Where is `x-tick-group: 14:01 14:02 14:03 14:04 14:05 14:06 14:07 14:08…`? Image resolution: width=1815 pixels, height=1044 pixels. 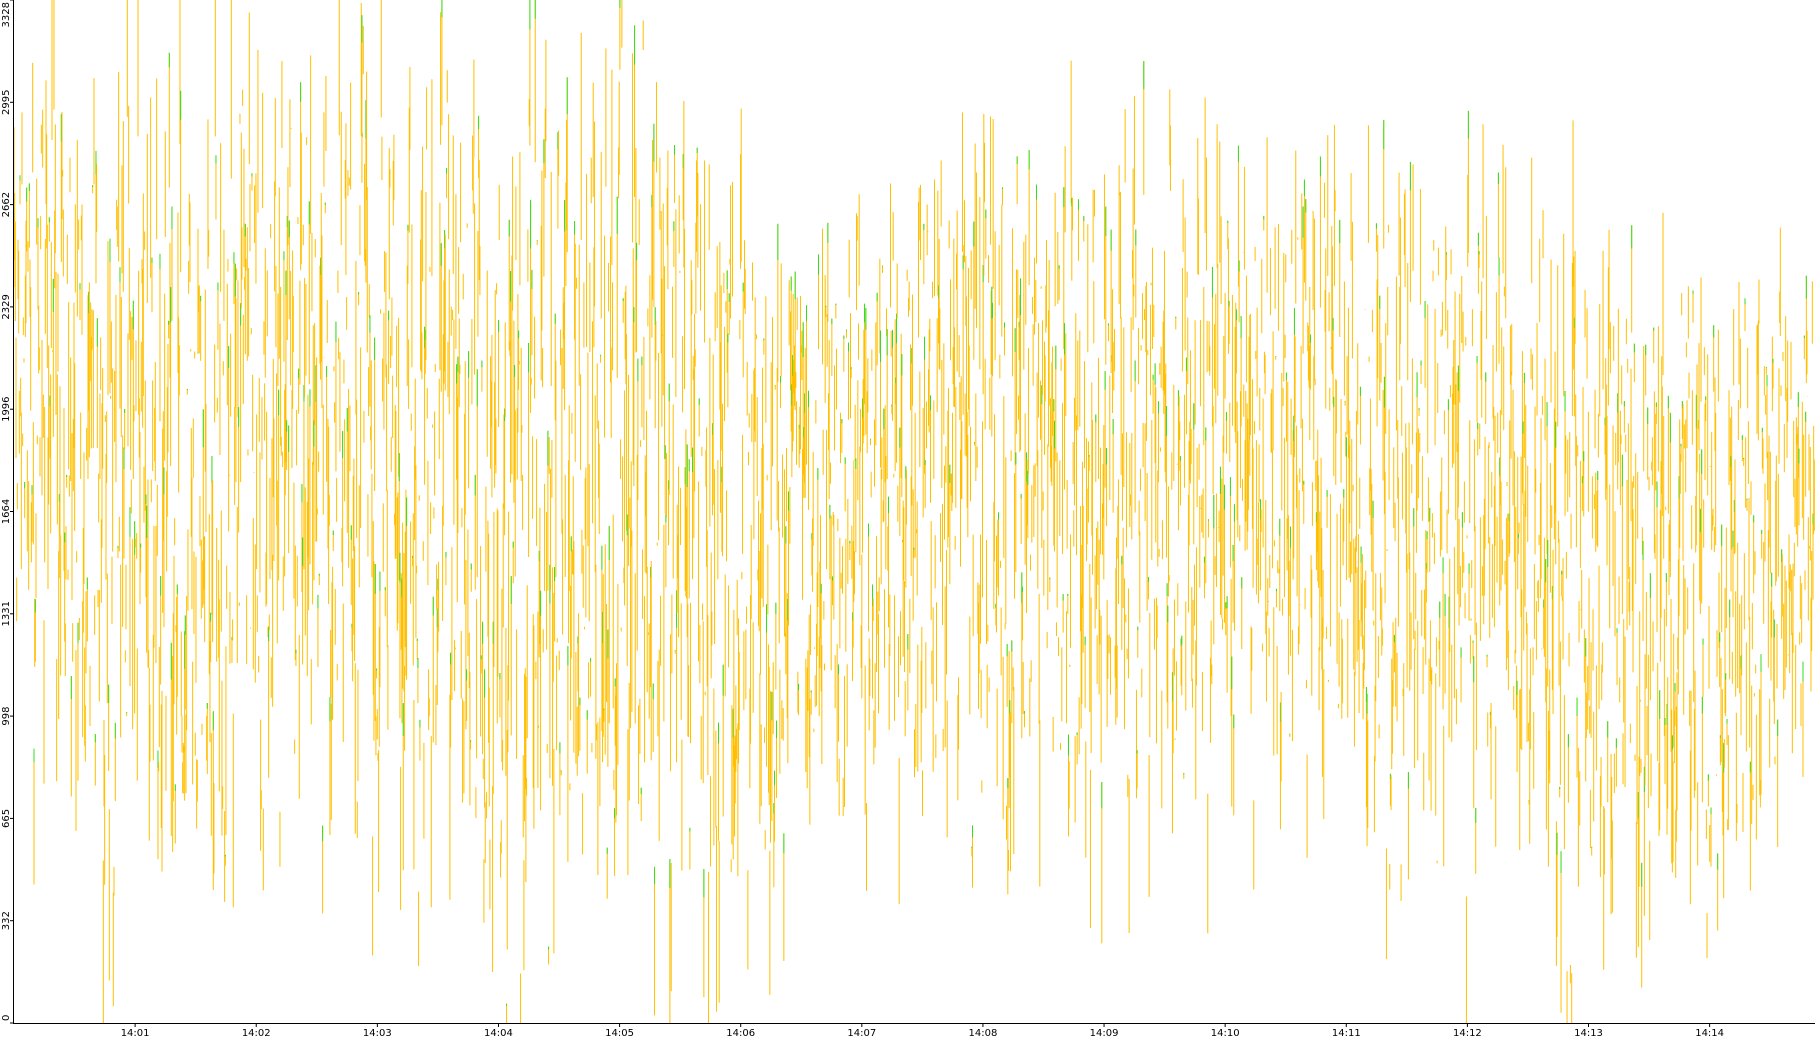 x-tick-group: 14:01 14:02 14:03 14:04 14:05 14:06 14:07 14:08… is located at coordinates (922, 1031).